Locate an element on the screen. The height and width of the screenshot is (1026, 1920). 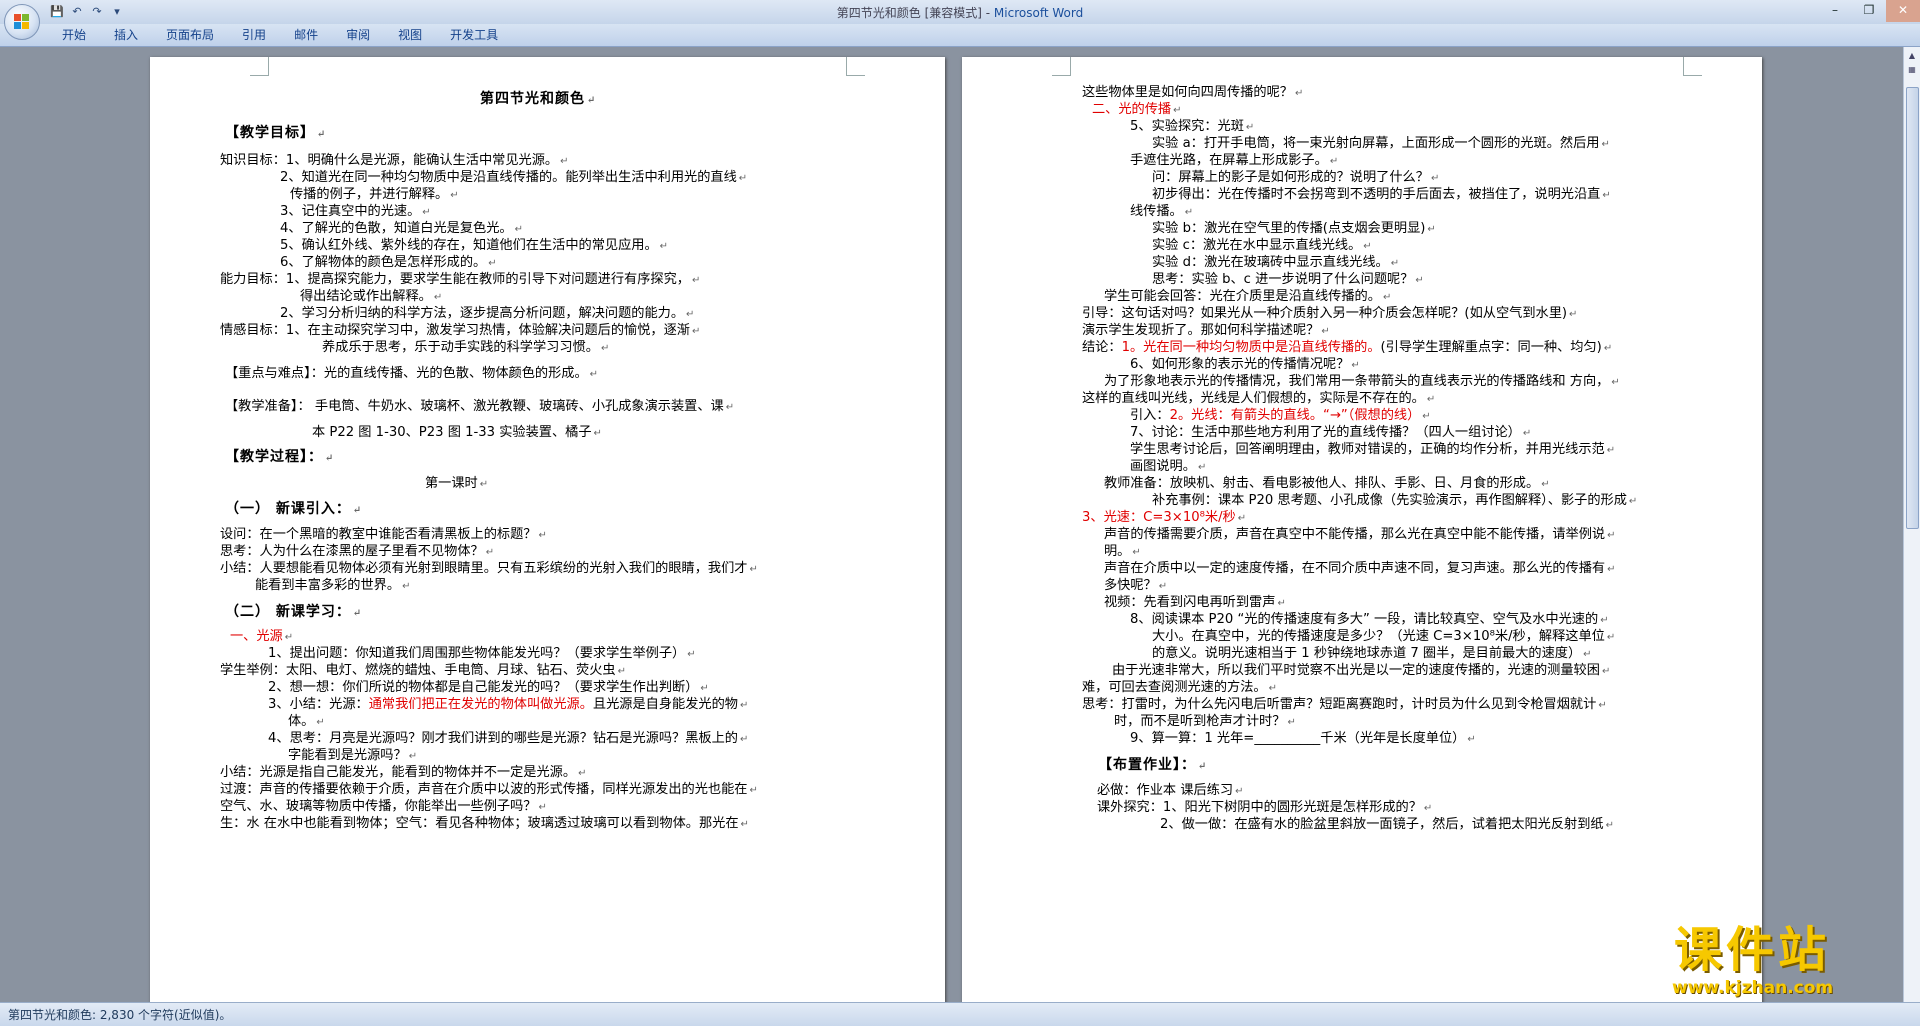
word-count-status: 第四节光和颜色: 2,830 个字符(近似值)。 is located at coordinates (119, 1014).